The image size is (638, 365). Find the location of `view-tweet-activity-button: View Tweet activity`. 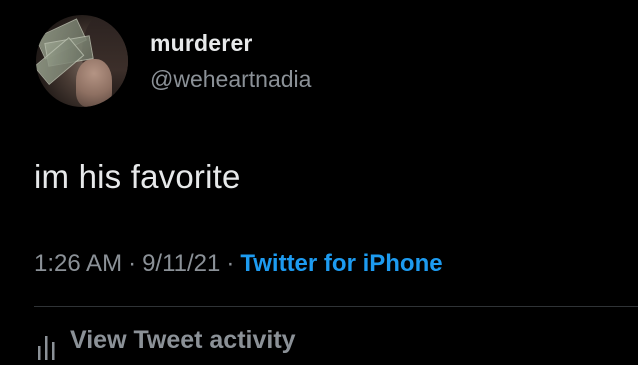

view-tweet-activity-button: View Tweet activity is located at coordinates (165, 343).